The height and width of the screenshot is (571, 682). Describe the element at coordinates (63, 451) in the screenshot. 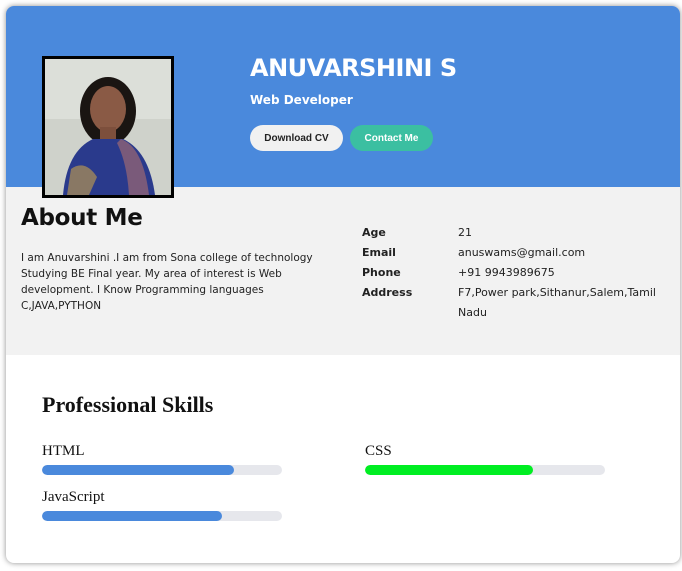

I see `skill-name: HTML` at that location.